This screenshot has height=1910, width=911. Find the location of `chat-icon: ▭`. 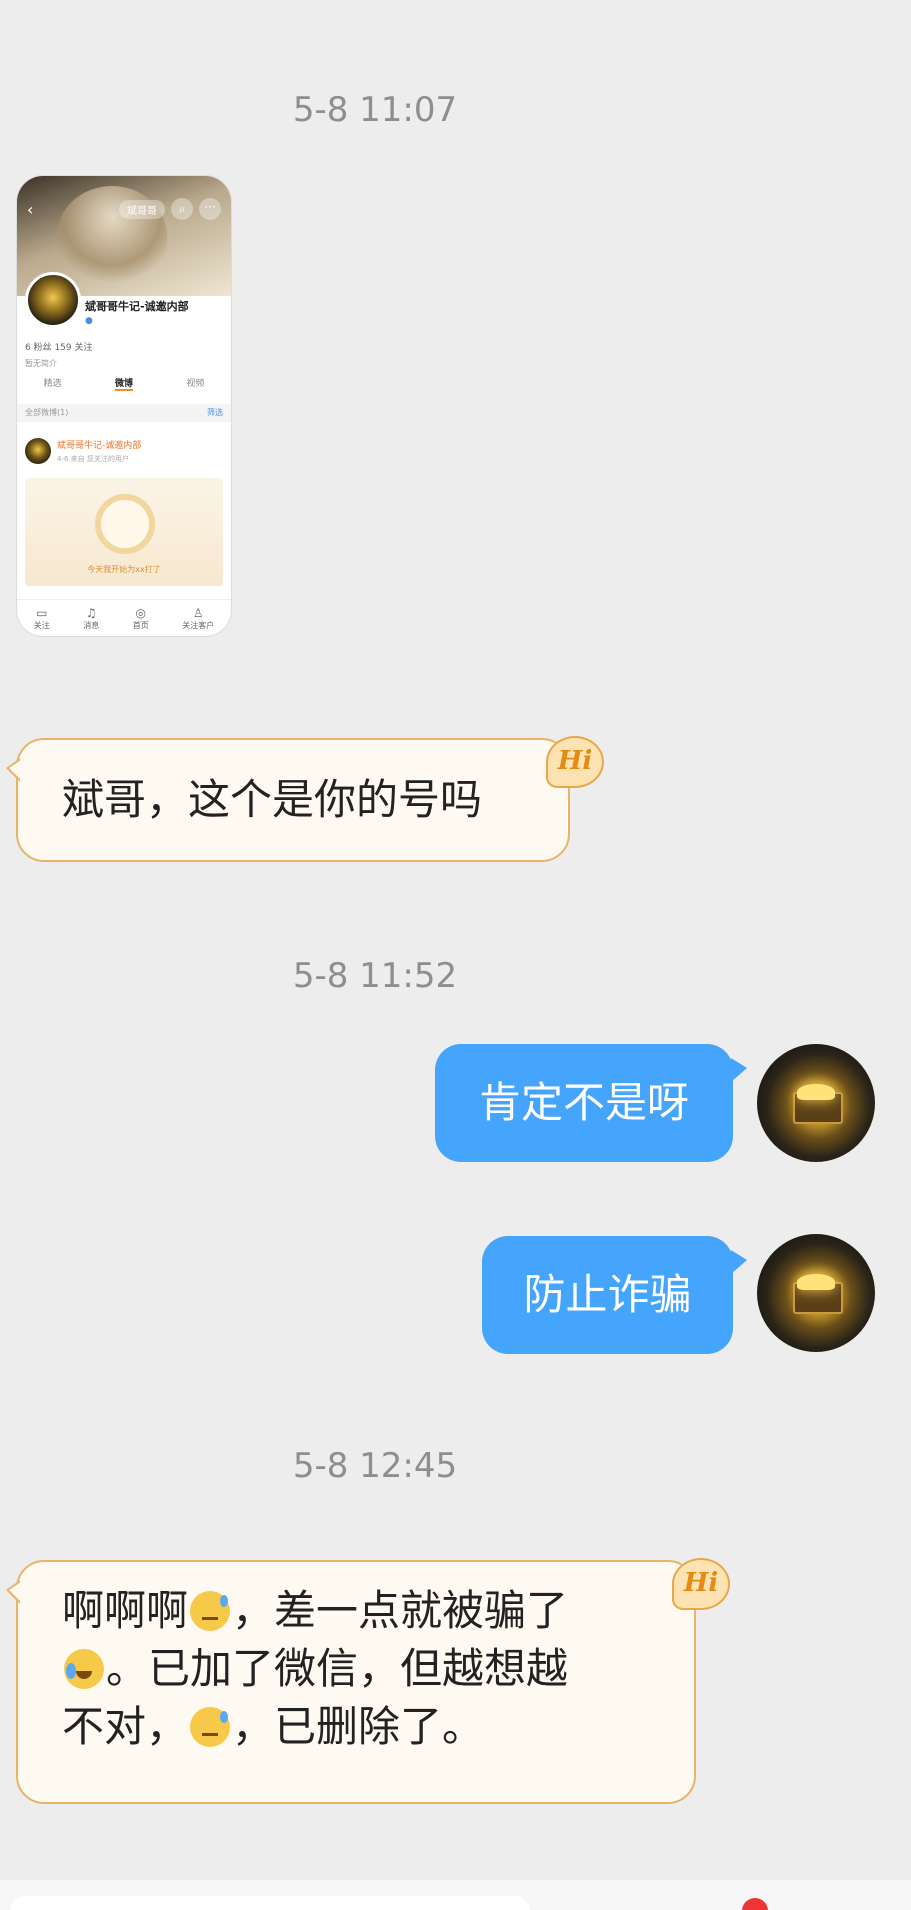

chat-icon: ▭ is located at coordinates (42, 612).